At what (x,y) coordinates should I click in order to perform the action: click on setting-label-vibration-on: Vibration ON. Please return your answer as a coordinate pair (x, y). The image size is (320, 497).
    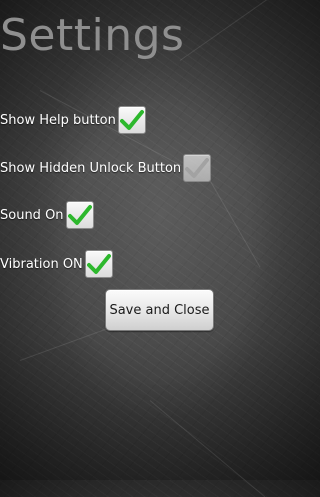
    Looking at the image, I should click on (41, 264).